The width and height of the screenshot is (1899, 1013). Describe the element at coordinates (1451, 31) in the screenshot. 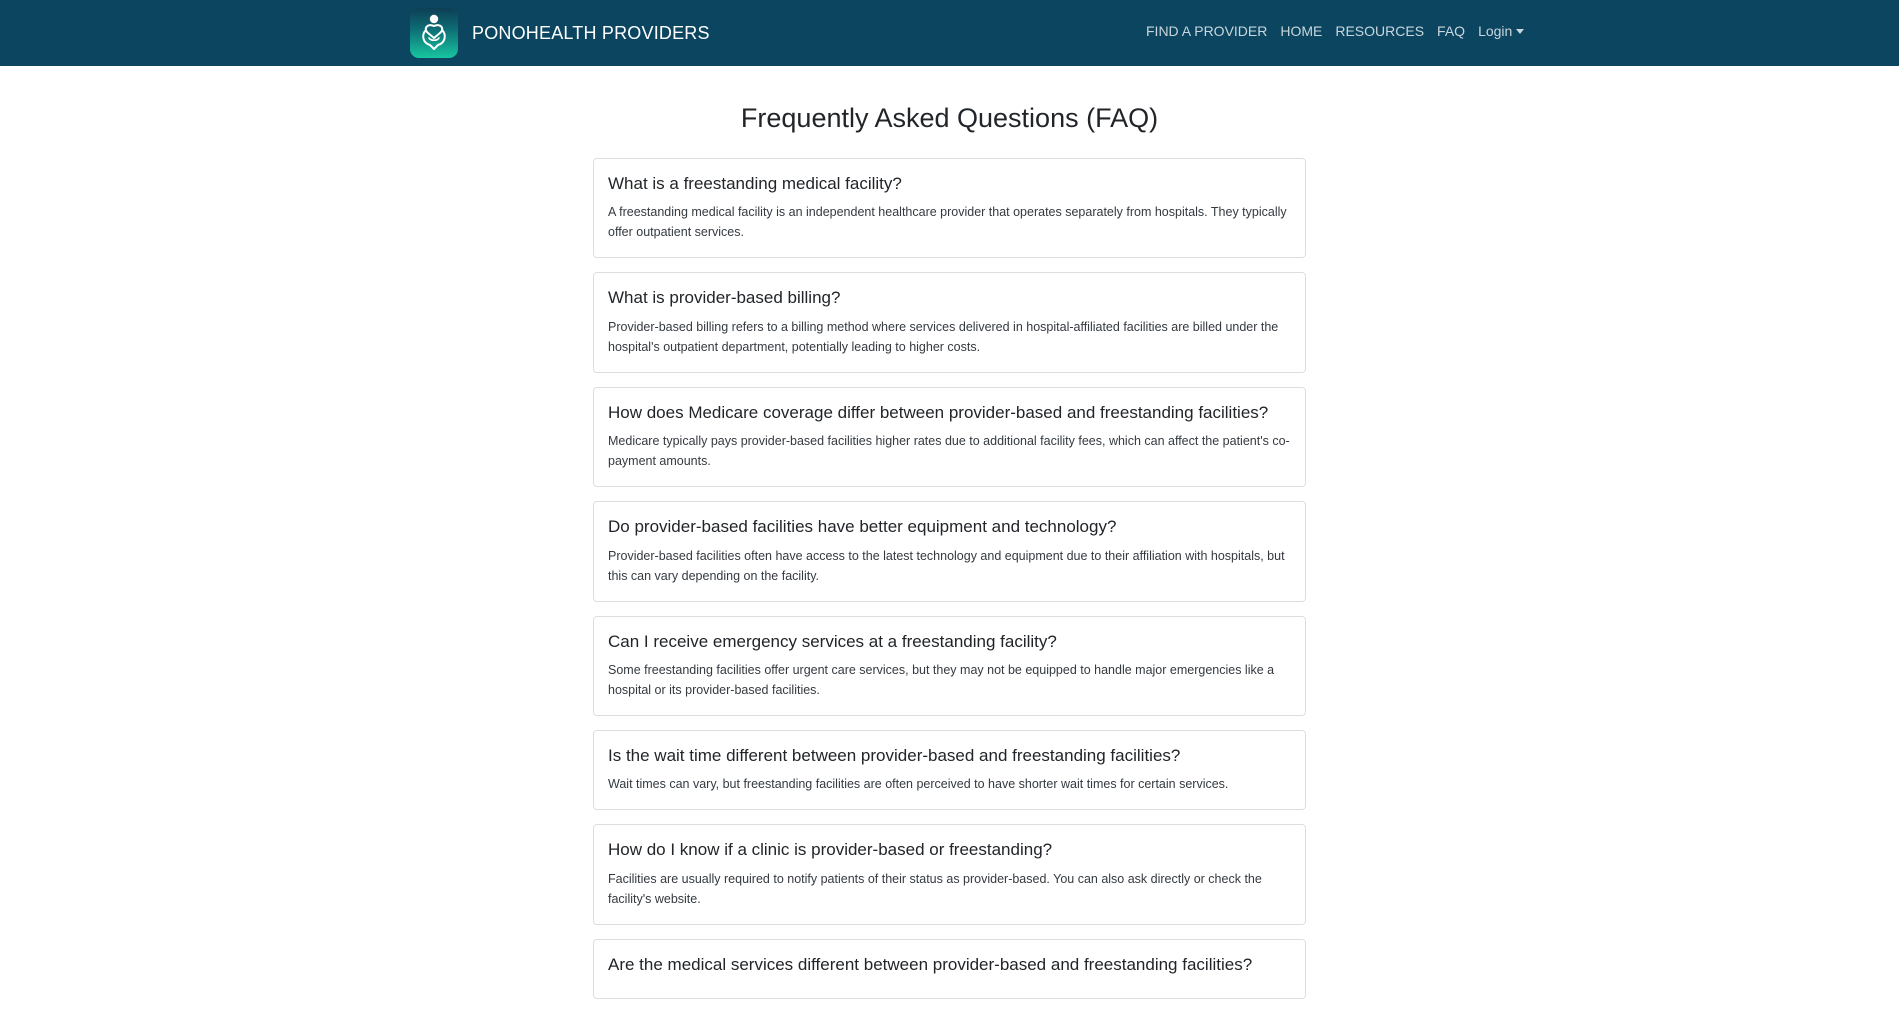

I see `nav-faq: FAQ` at that location.